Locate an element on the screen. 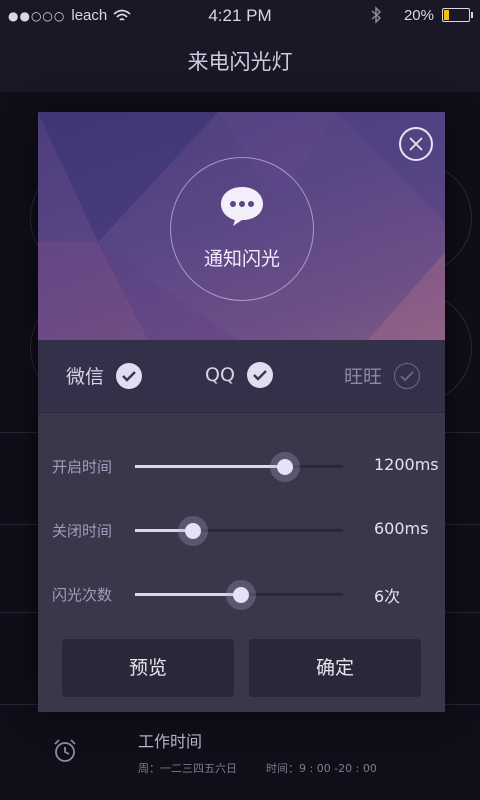 The width and height of the screenshot is (480, 800). slider-label: 关闭时间 is located at coordinates (82, 531).